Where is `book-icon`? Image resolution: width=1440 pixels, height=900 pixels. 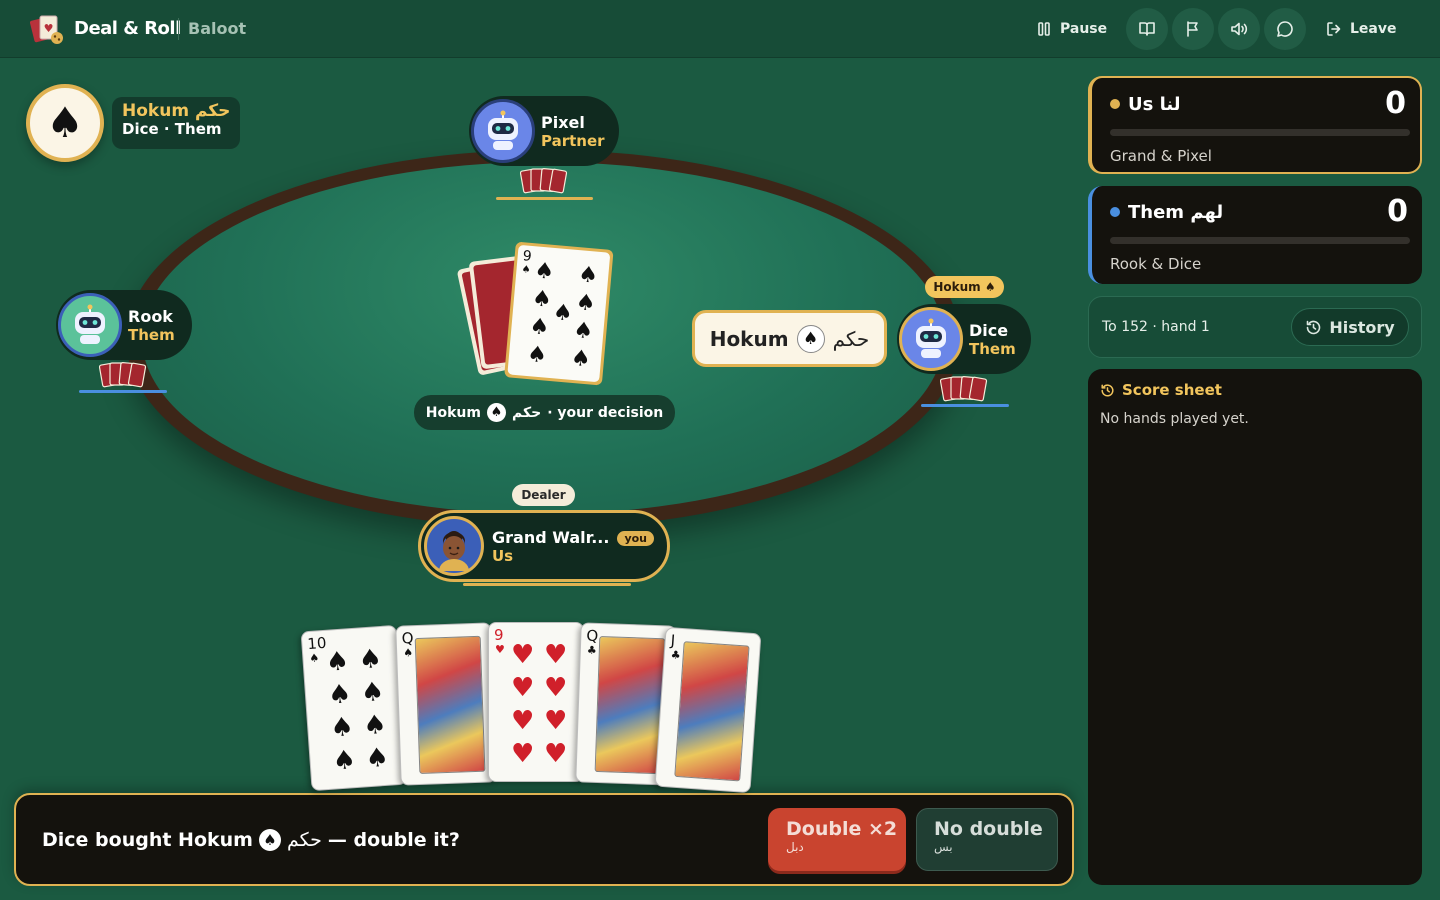 book-icon is located at coordinates (1147, 29).